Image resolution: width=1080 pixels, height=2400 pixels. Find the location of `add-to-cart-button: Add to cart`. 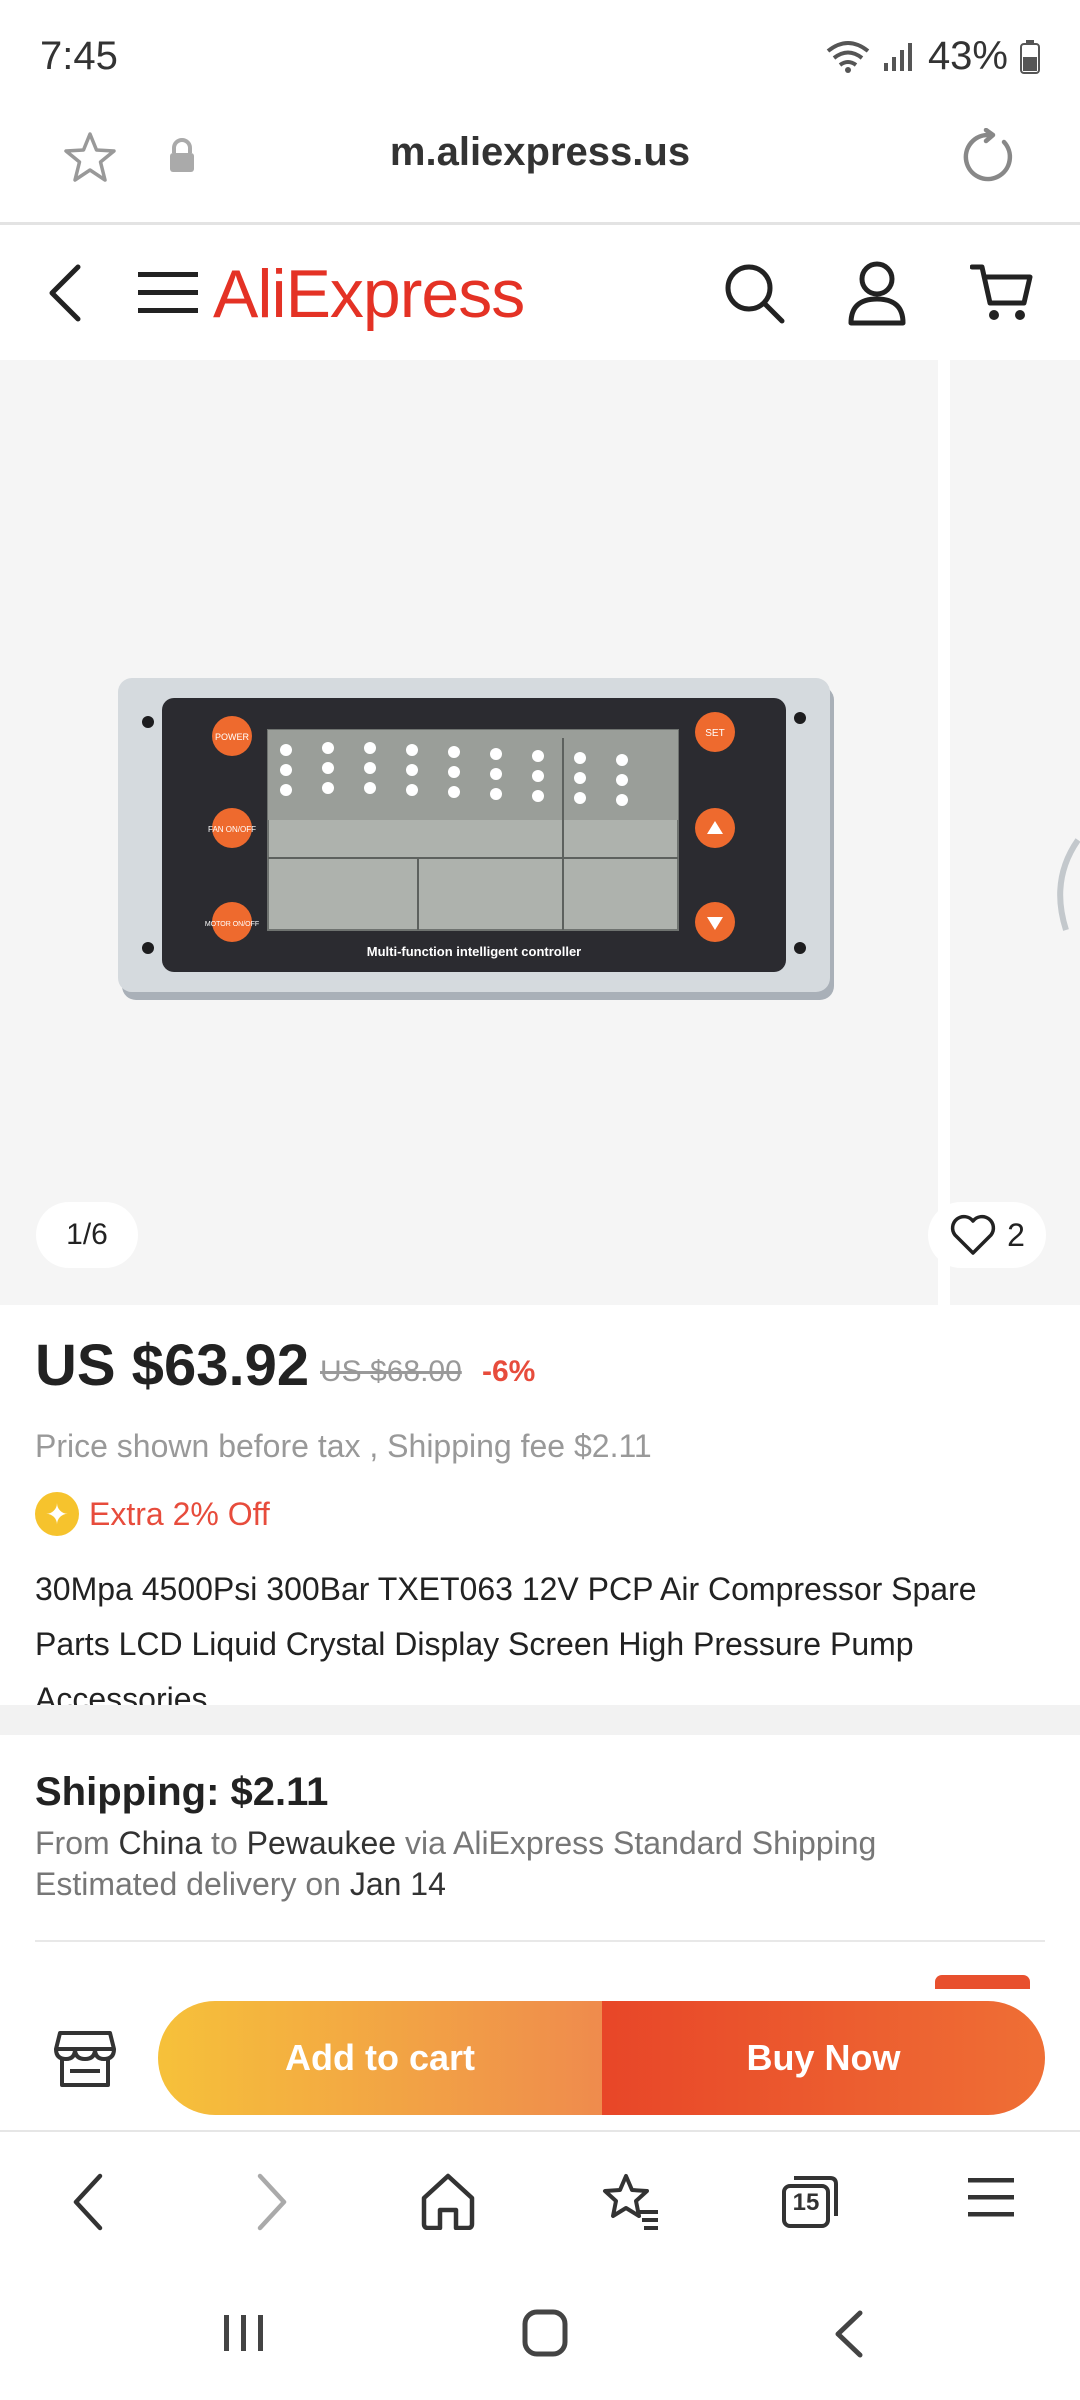

add-to-cart-button: Add to cart is located at coordinates (380, 2058).